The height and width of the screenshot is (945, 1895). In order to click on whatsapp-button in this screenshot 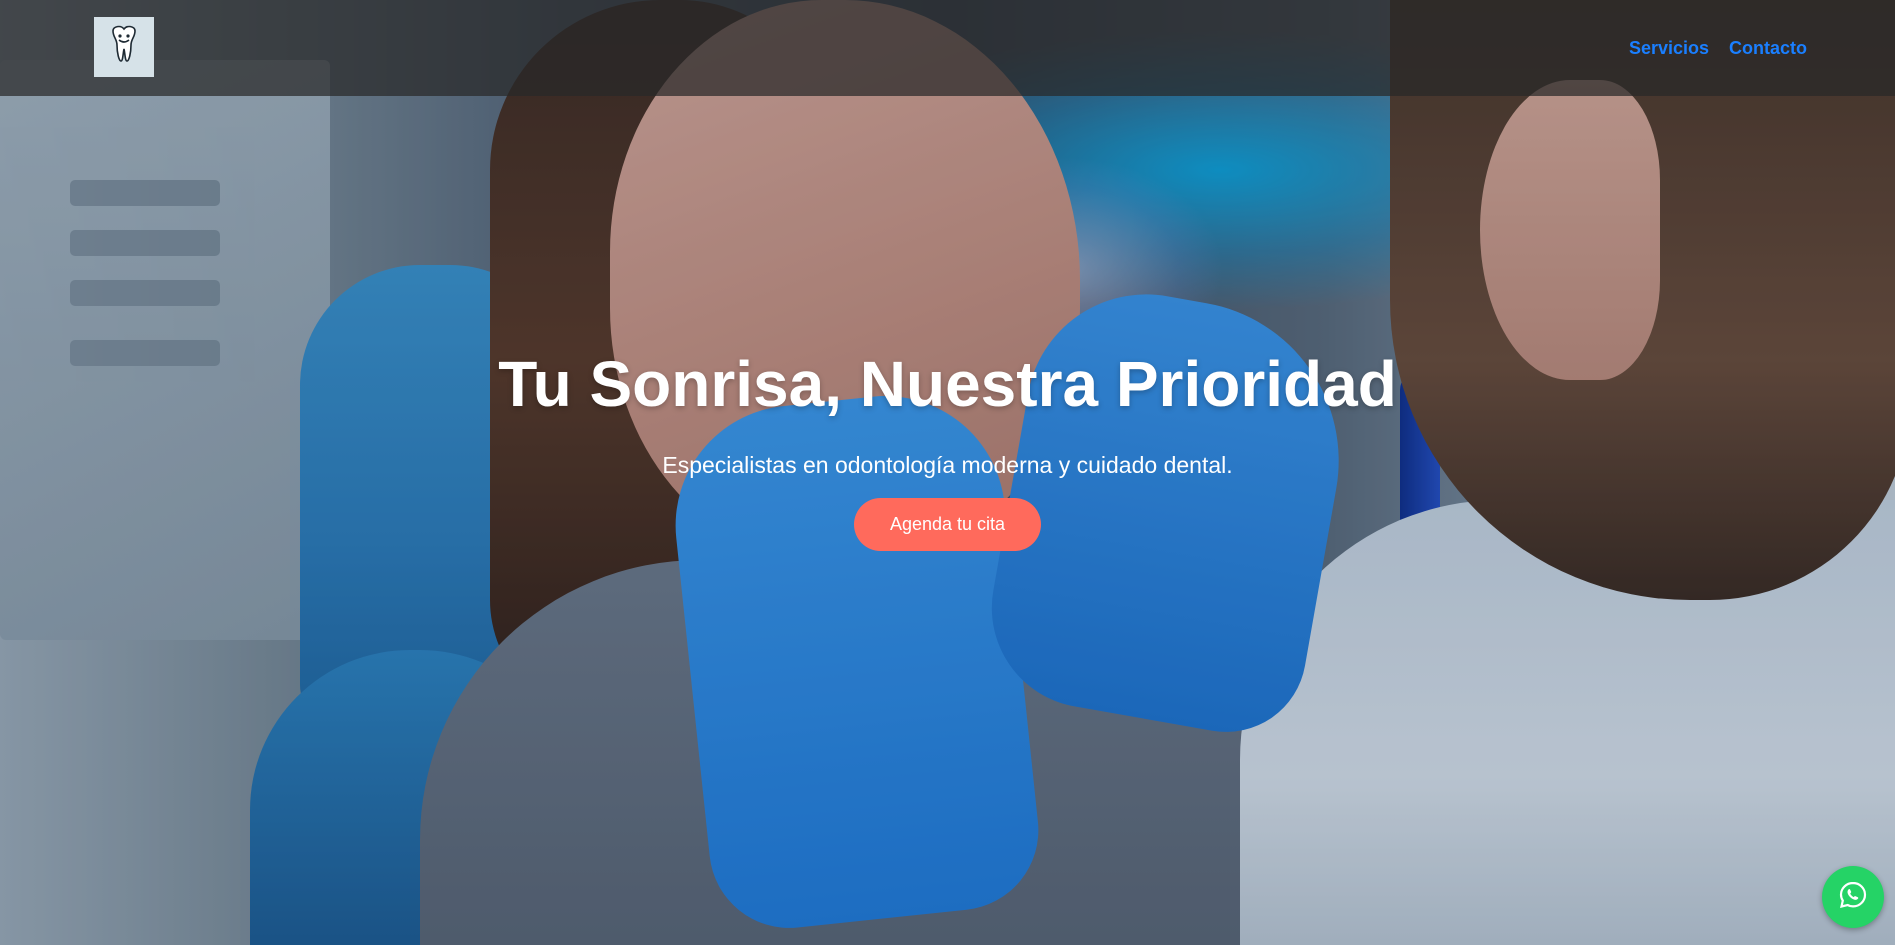, I will do `click(1853, 897)`.